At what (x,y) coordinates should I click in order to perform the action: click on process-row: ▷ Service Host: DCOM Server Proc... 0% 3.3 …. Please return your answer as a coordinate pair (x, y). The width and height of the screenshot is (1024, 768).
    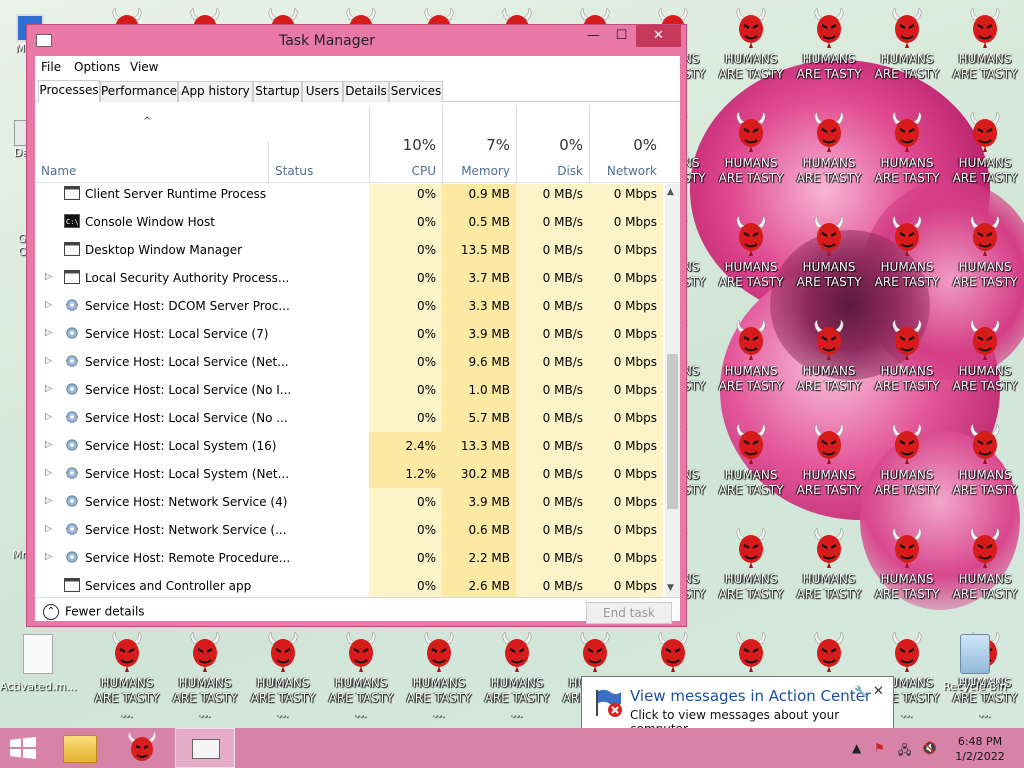
    Looking at the image, I should click on (350, 306).